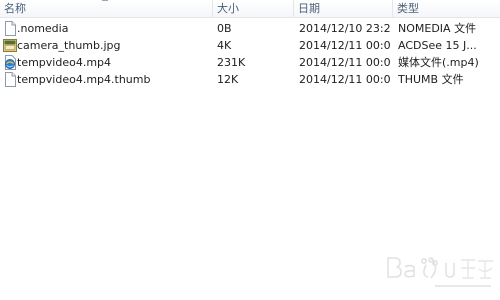  What do you see at coordinates (43, 28) in the screenshot?
I see `file-name: .nomedia` at bounding box center [43, 28].